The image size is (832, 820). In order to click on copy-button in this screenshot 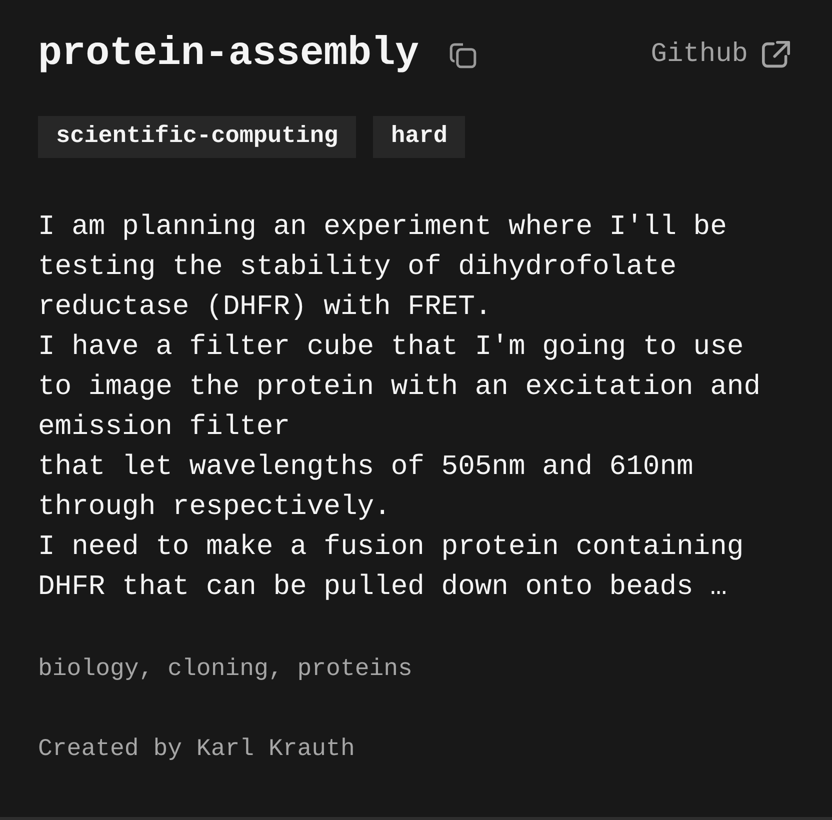, I will do `click(462, 55)`.